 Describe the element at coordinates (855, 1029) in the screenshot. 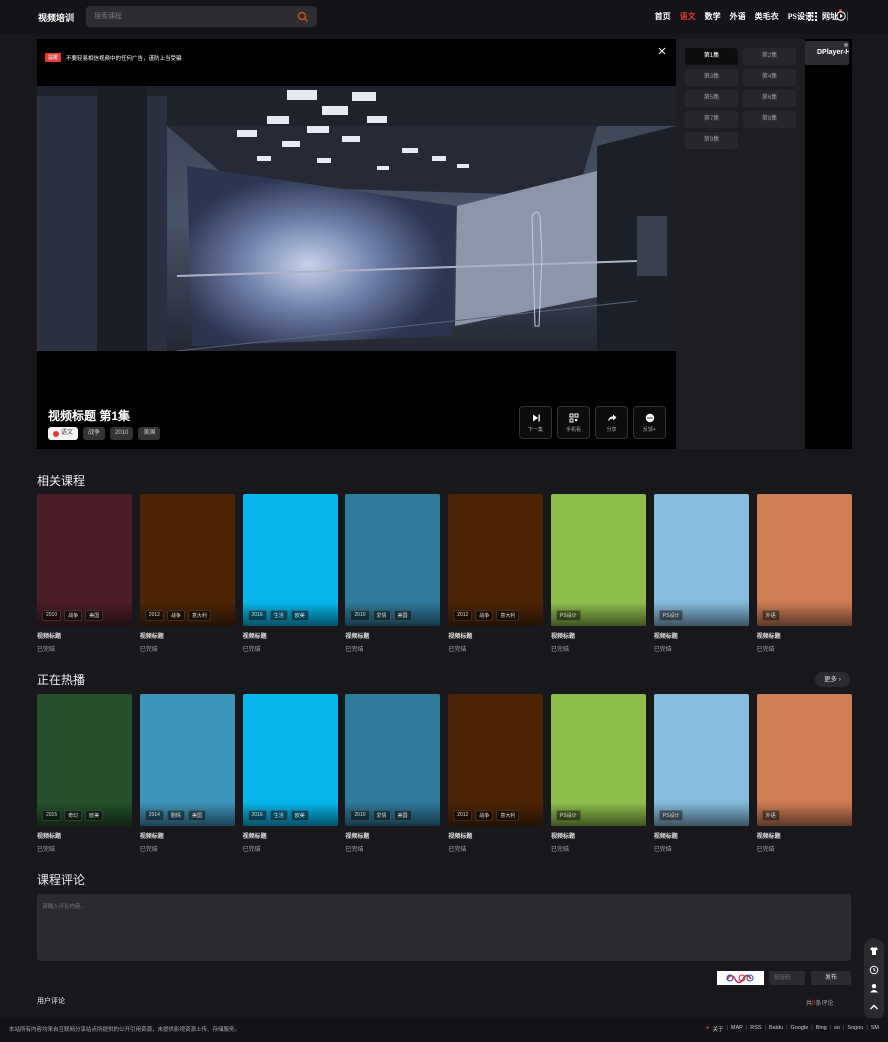

I see `footer-link: Sogou` at that location.